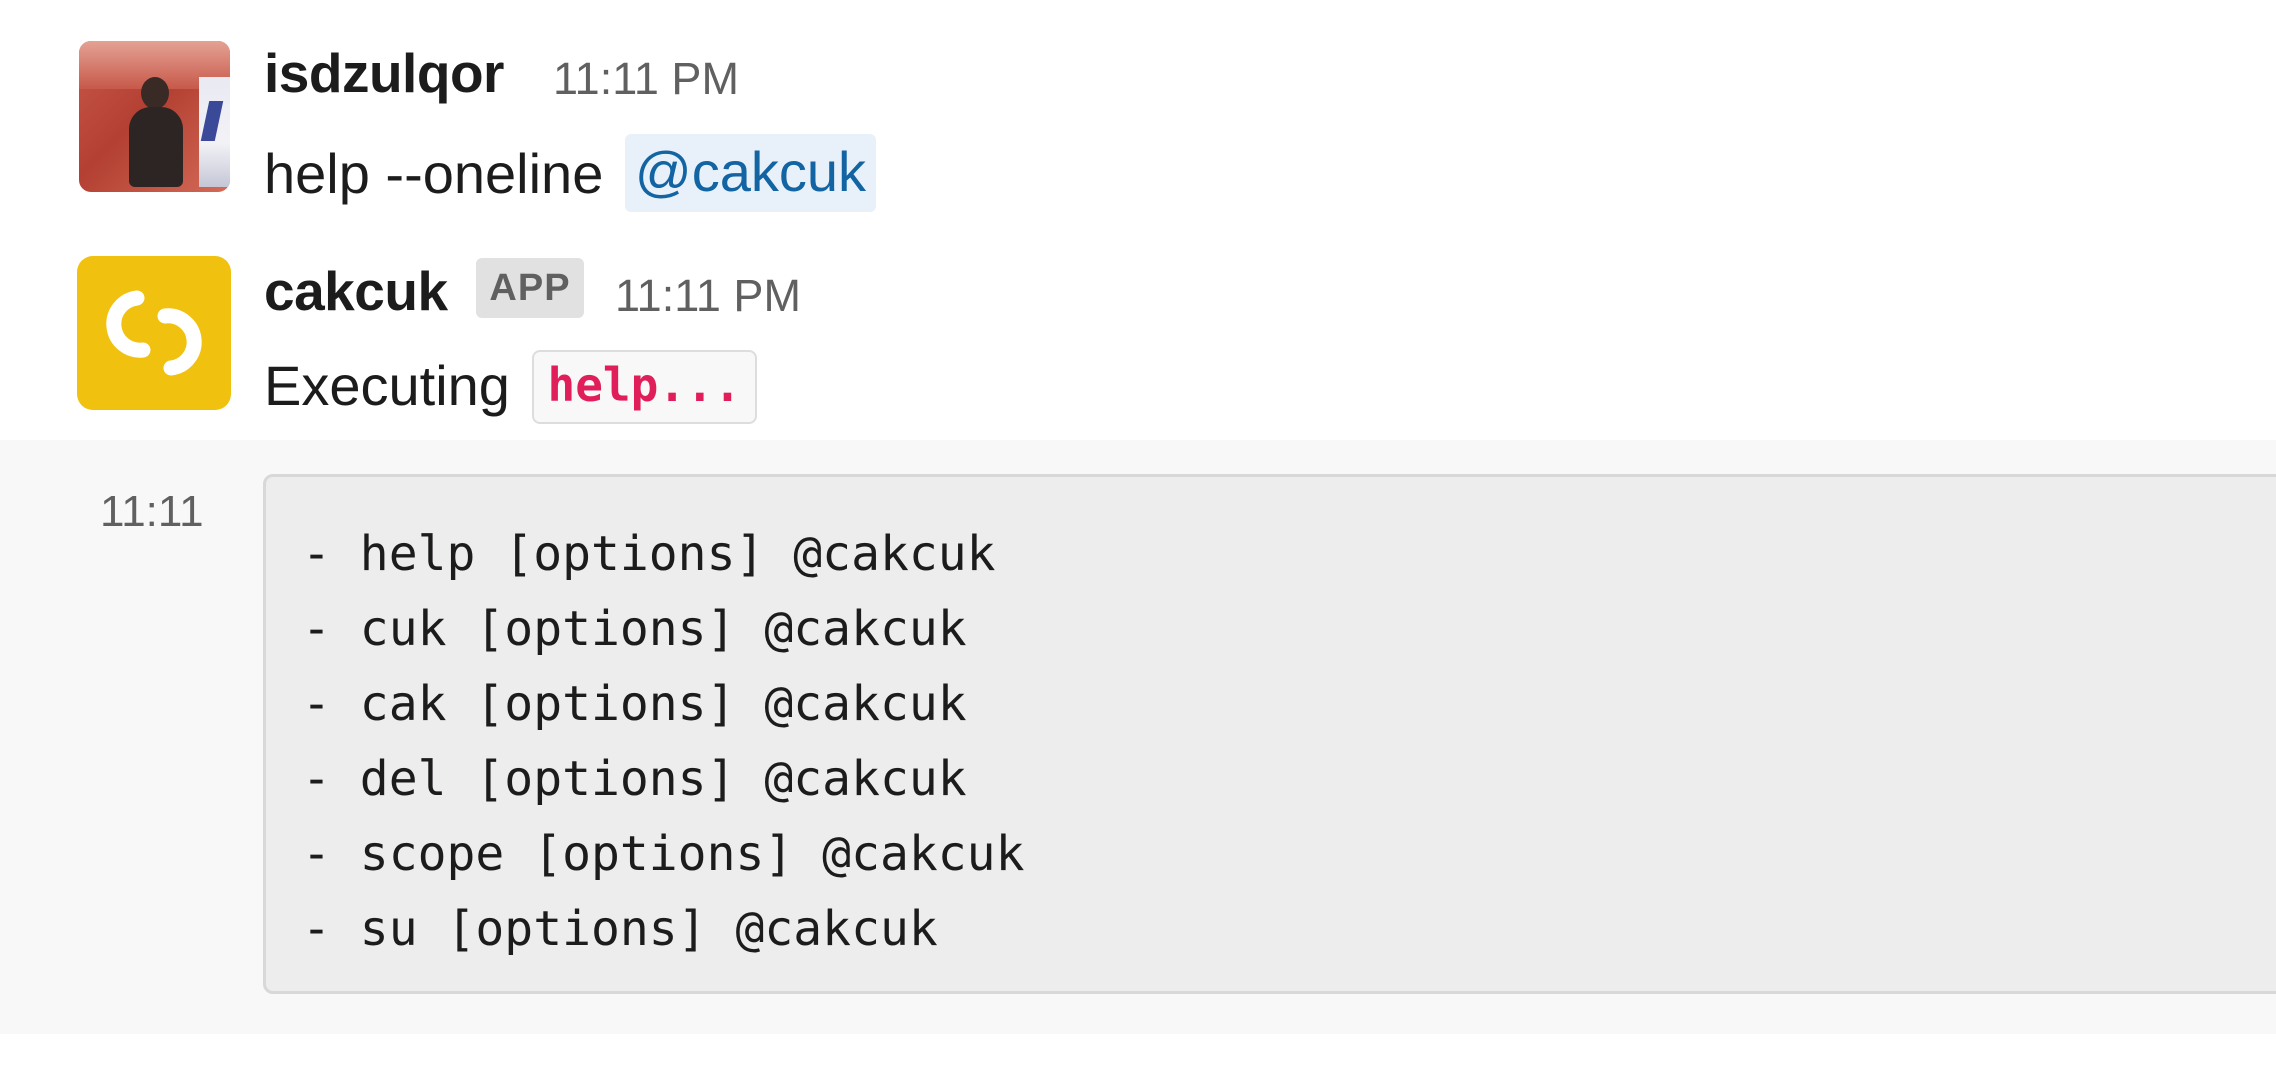 The width and height of the screenshot is (2276, 1092). Describe the element at coordinates (530, 288) in the screenshot. I see `app-badge: APP` at that location.